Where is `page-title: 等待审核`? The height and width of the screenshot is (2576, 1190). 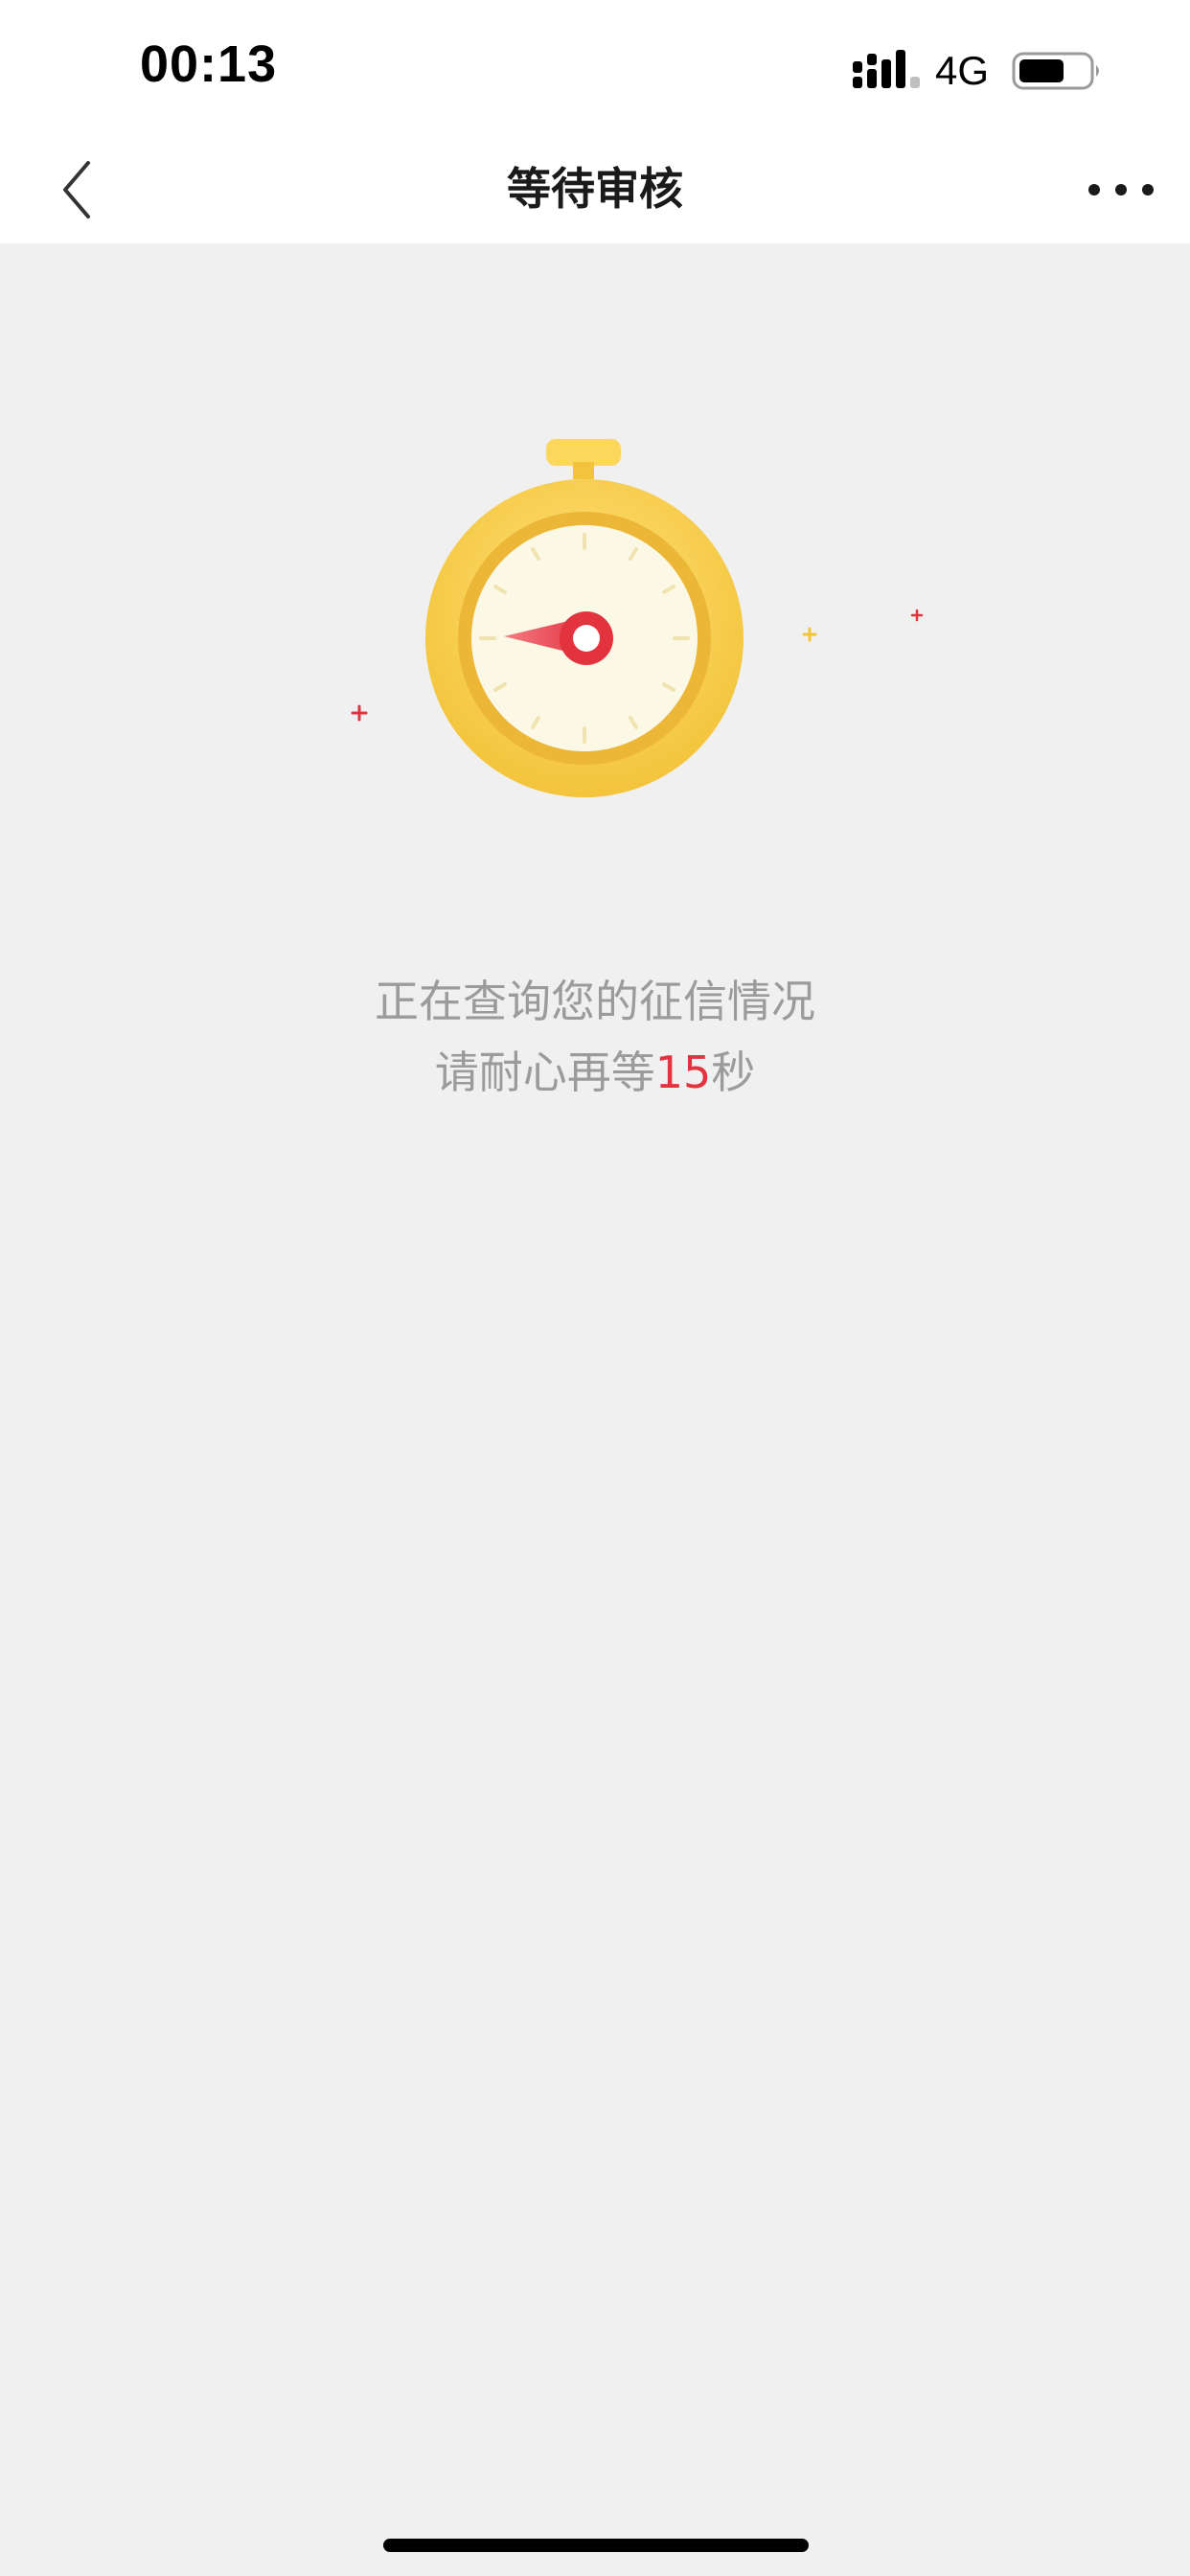
page-title: 等待审核 is located at coordinates (595, 189).